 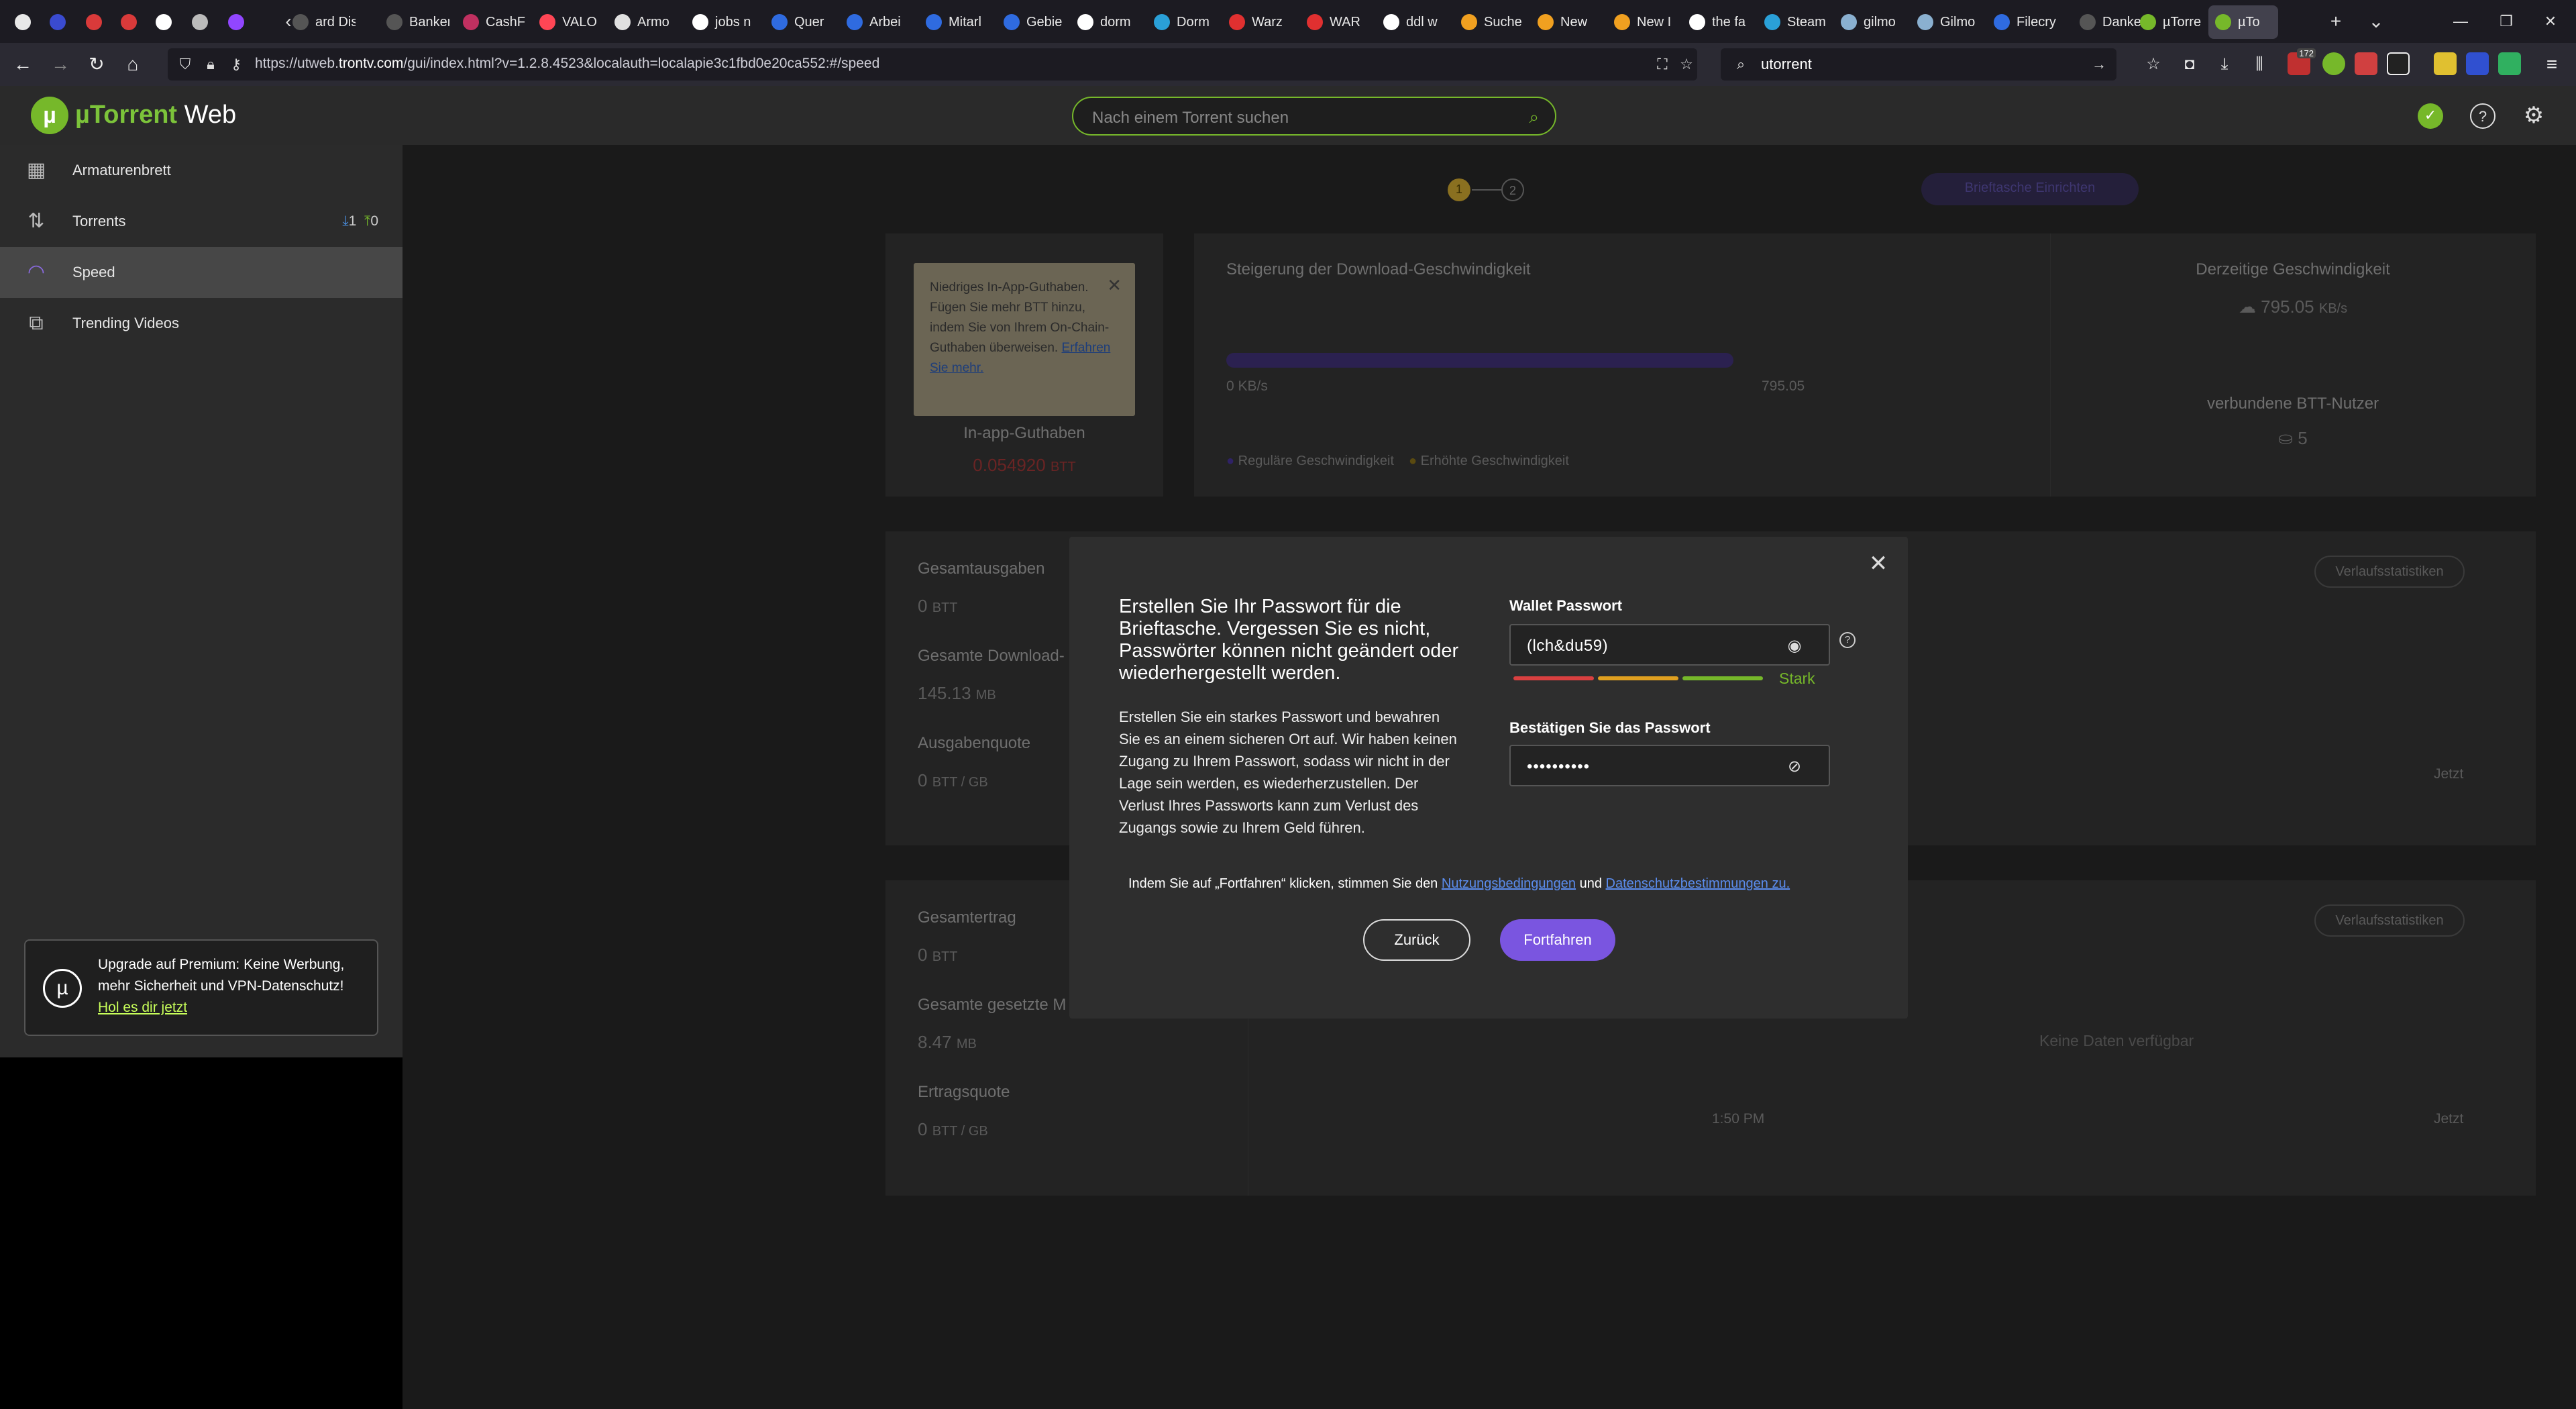 What do you see at coordinates (1698, 883) in the screenshot?
I see `privacy-policy-link: Datenschutzbestimmungen zu.` at bounding box center [1698, 883].